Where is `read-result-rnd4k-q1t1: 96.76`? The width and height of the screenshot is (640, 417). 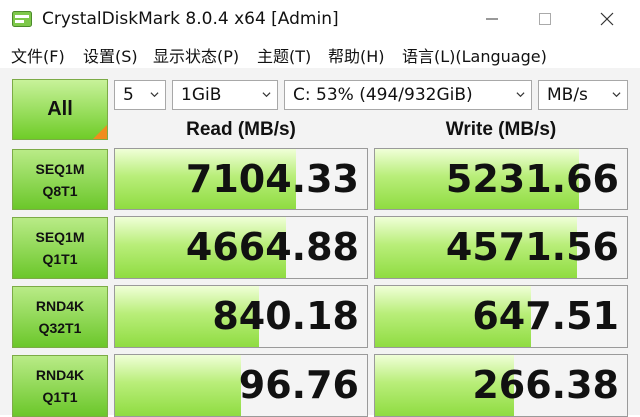 read-result-rnd4k-q1t1: 96.76 is located at coordinates (241, 385).